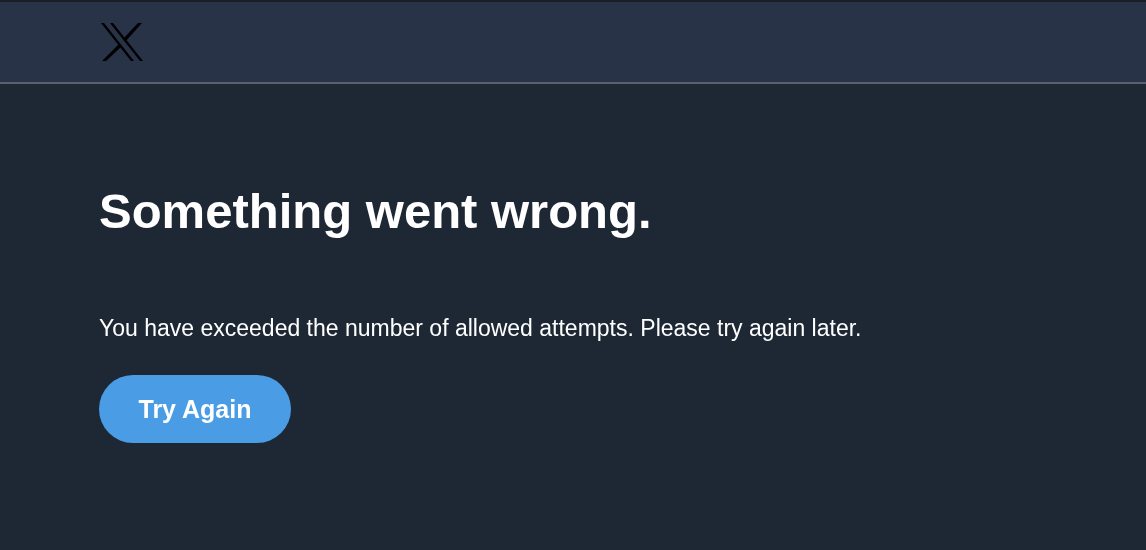  What do you see at coordinates (481, 328) in the screenshot?
I see `error-message: You have exceeded the number of allowed attempts. Please try again later.` at bounding box center [481, 328].